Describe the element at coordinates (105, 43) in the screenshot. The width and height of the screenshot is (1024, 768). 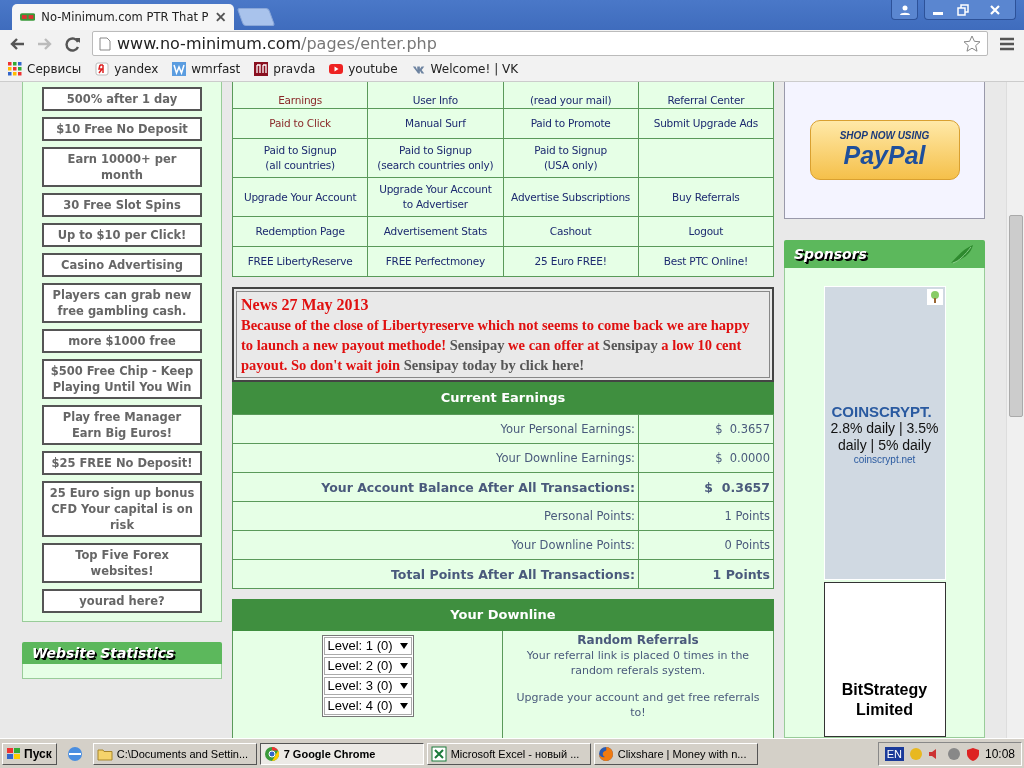
I see `page-icon` at that location.